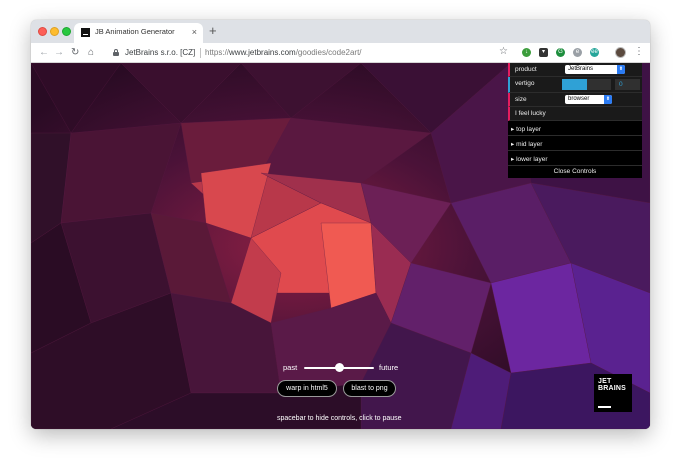 The width and height of the screenshot is (680, 469). Describe the element at coordinates (526, 69) in the screenshot. I see `product-label: product` at that location.